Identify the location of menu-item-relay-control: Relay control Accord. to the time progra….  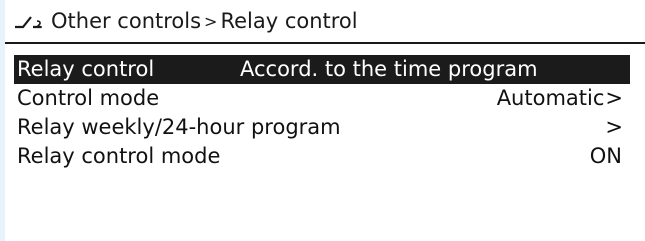
(322, 69).